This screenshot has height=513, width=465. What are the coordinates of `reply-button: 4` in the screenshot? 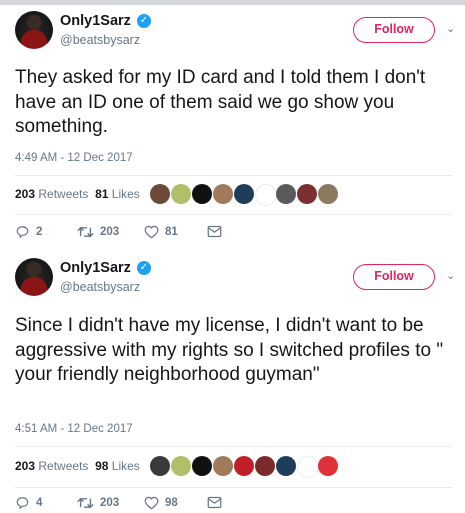 It's located at (28, 503).